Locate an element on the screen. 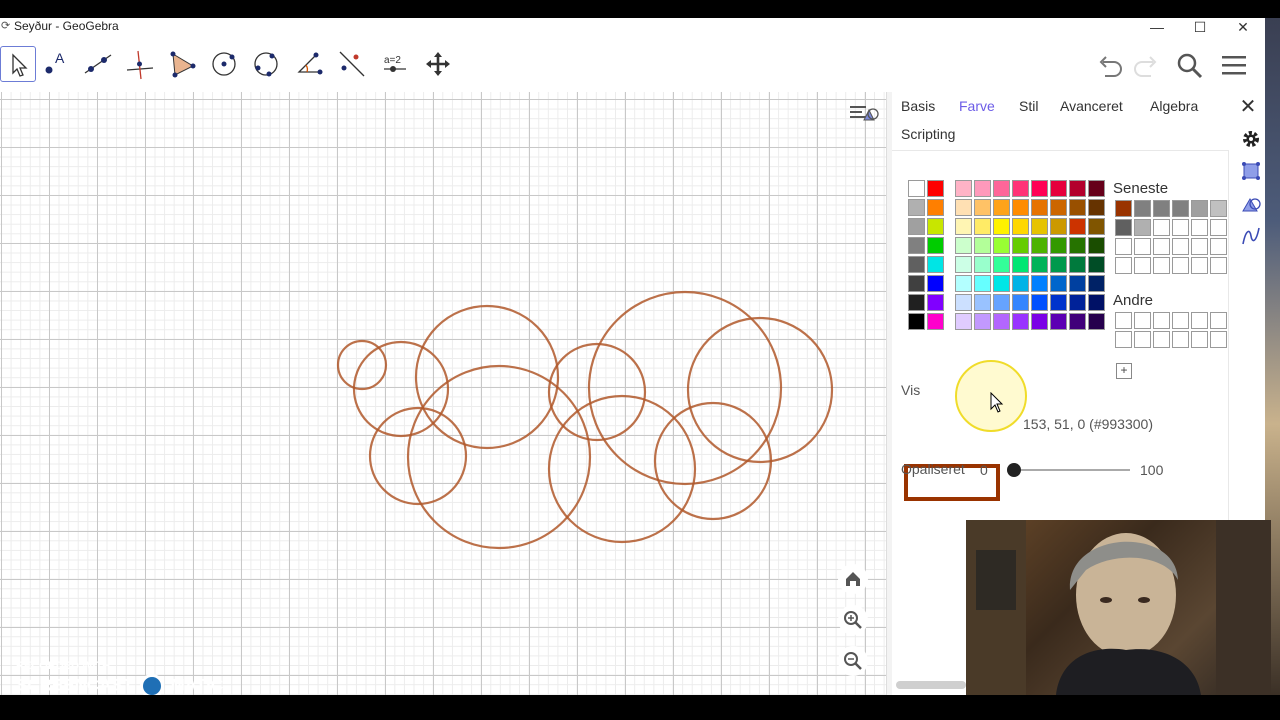 Image resolution: width=1280 pixels, height=720 pixels. minimize-button: — is located at coordinates (1157, 27).